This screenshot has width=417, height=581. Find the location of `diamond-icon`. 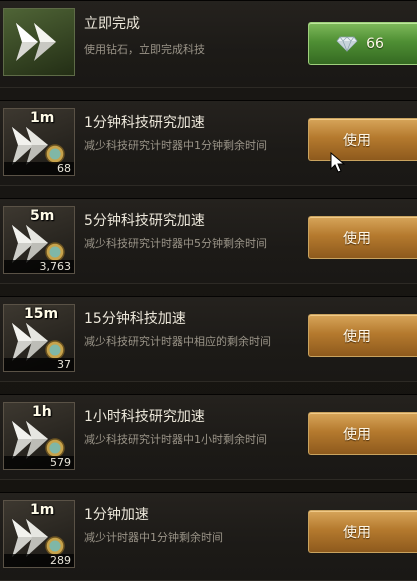

diamond-icon is located at coordinates (347, 44).